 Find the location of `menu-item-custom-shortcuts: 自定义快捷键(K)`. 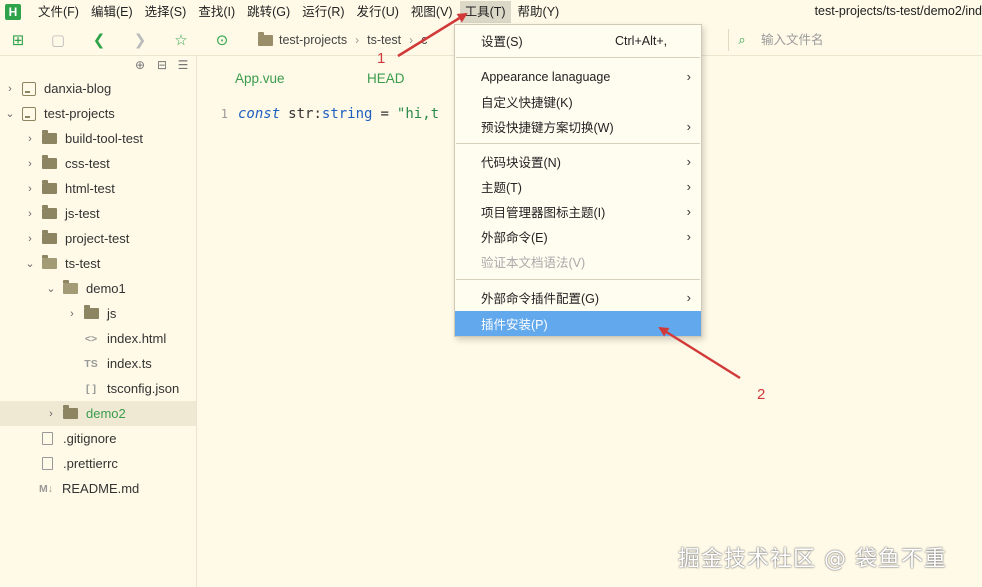

menu-item-custom-shortcuts: 自定义快捷键(K) is located at coordinates (578, 101).